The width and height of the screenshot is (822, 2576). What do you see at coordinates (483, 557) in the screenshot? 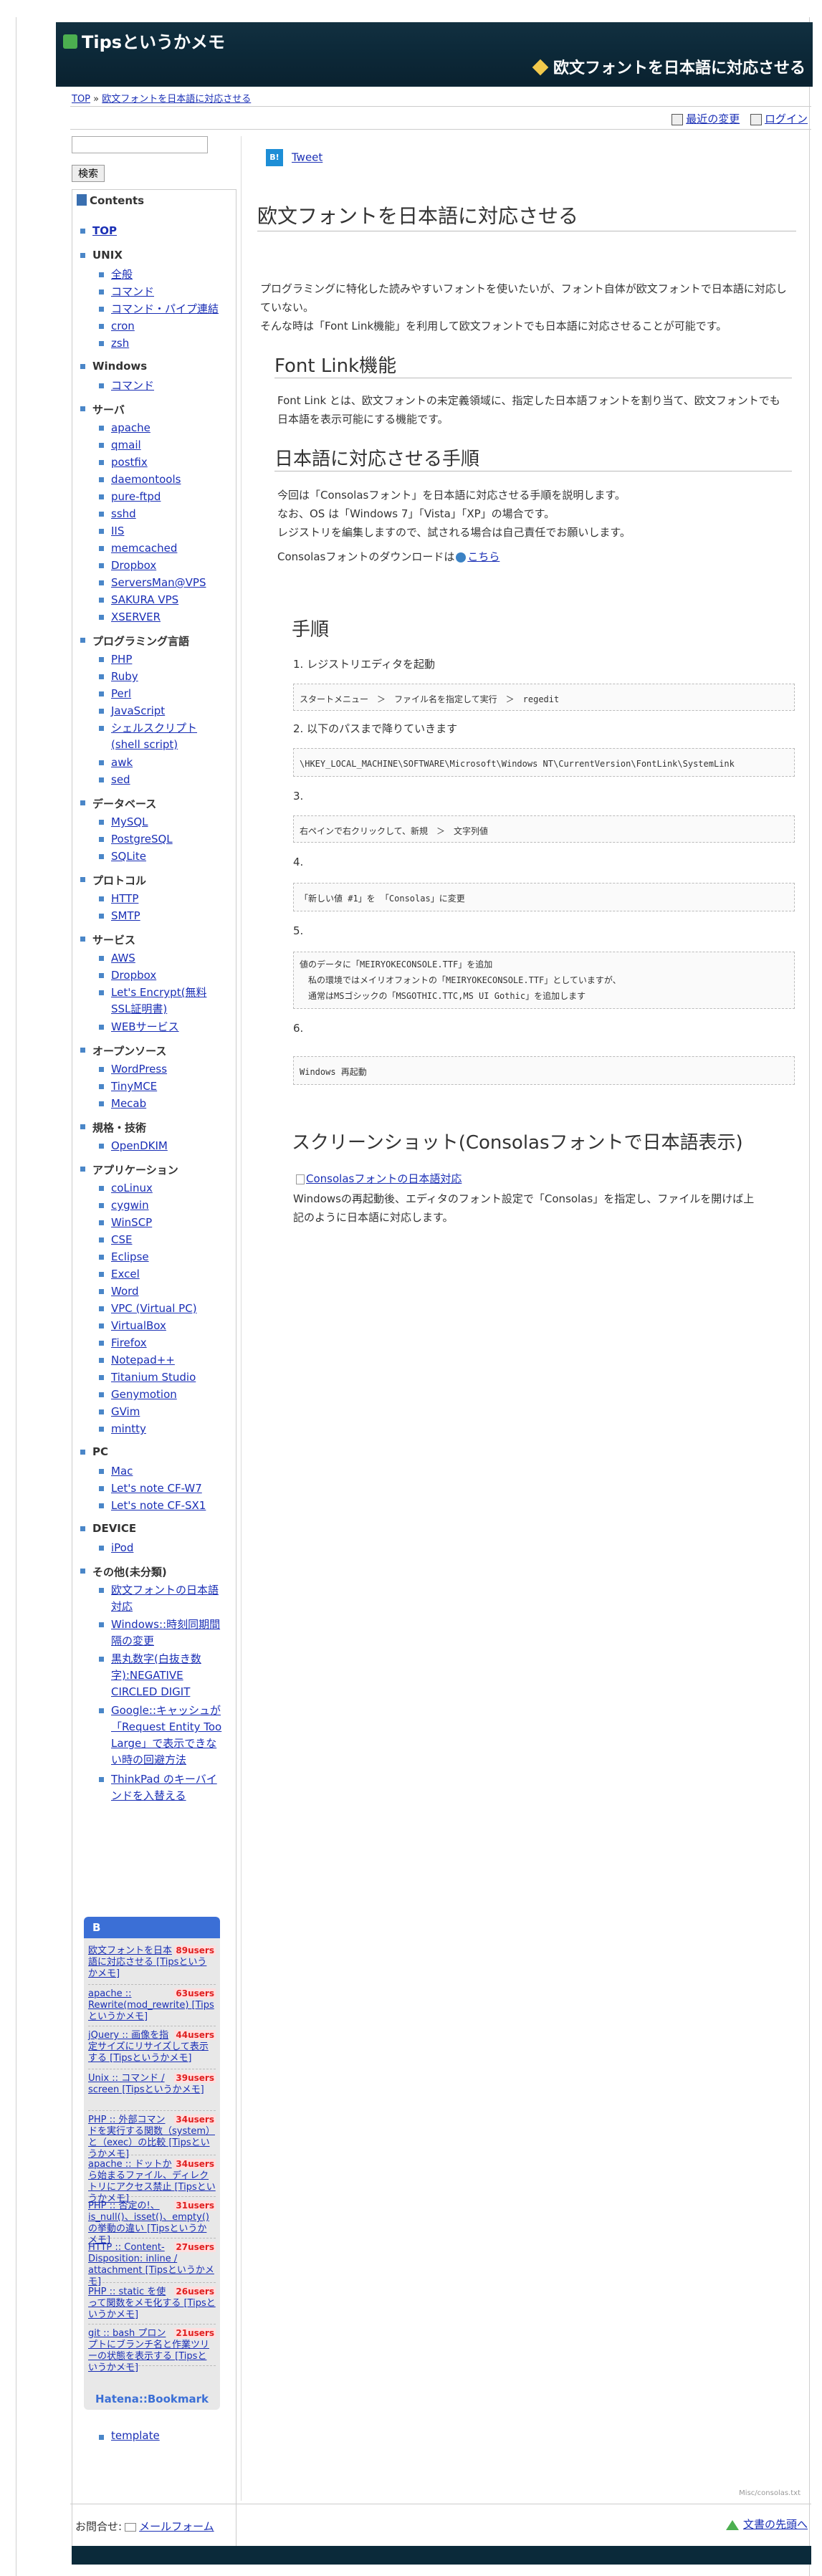
I see `download-link: こちら` at bounding box center [483, 557].